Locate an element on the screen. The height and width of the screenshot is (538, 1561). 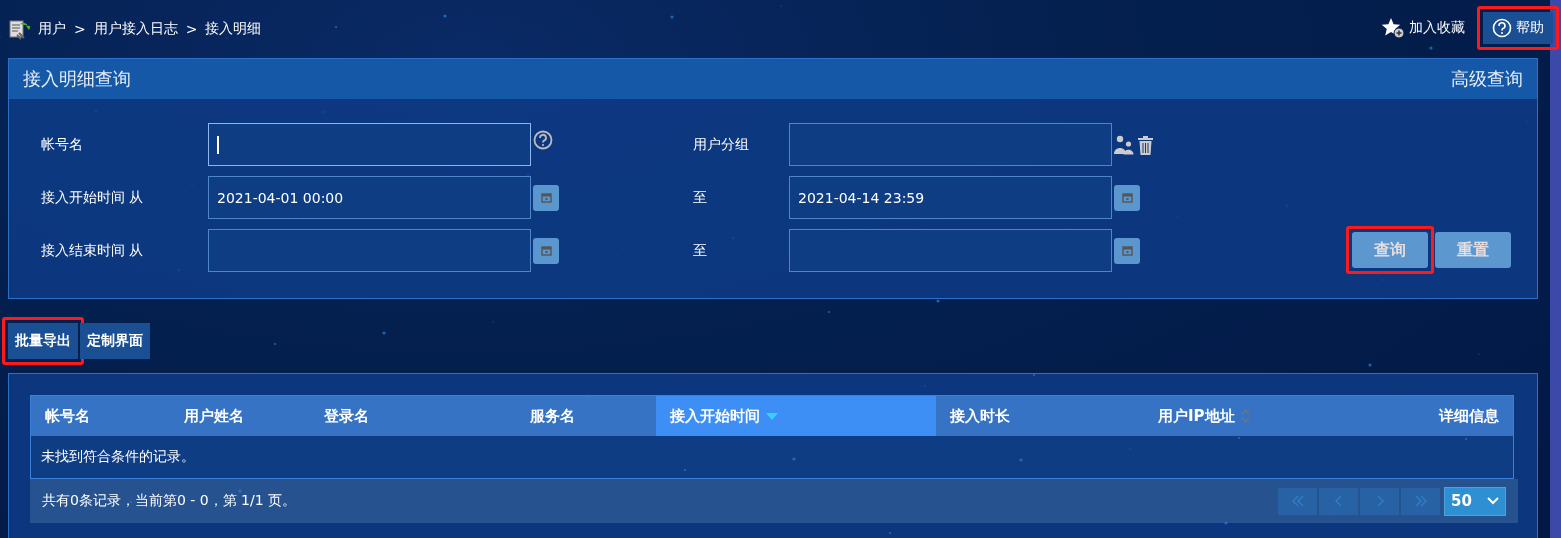
record-summary: 共有0条记录，当前第0 - 0，第 1/1 页。 is located at coordinates (169, 501).